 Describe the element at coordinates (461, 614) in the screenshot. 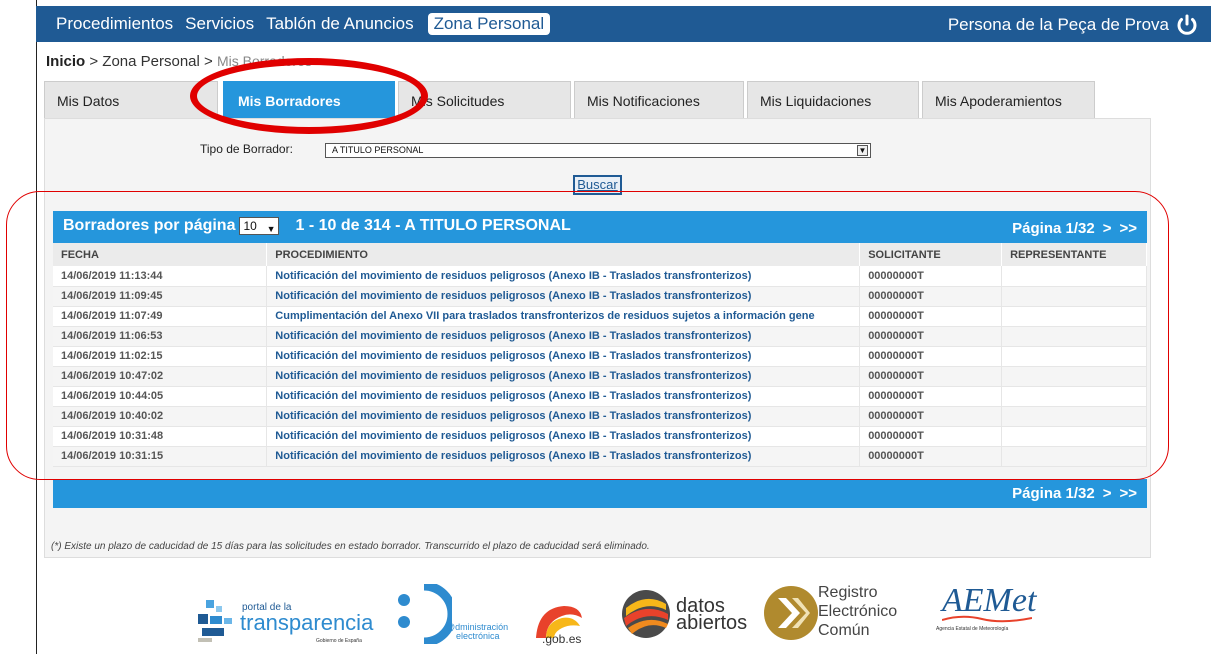

I see `administracion-electronica-logo: @dministración electrónica` at that location.